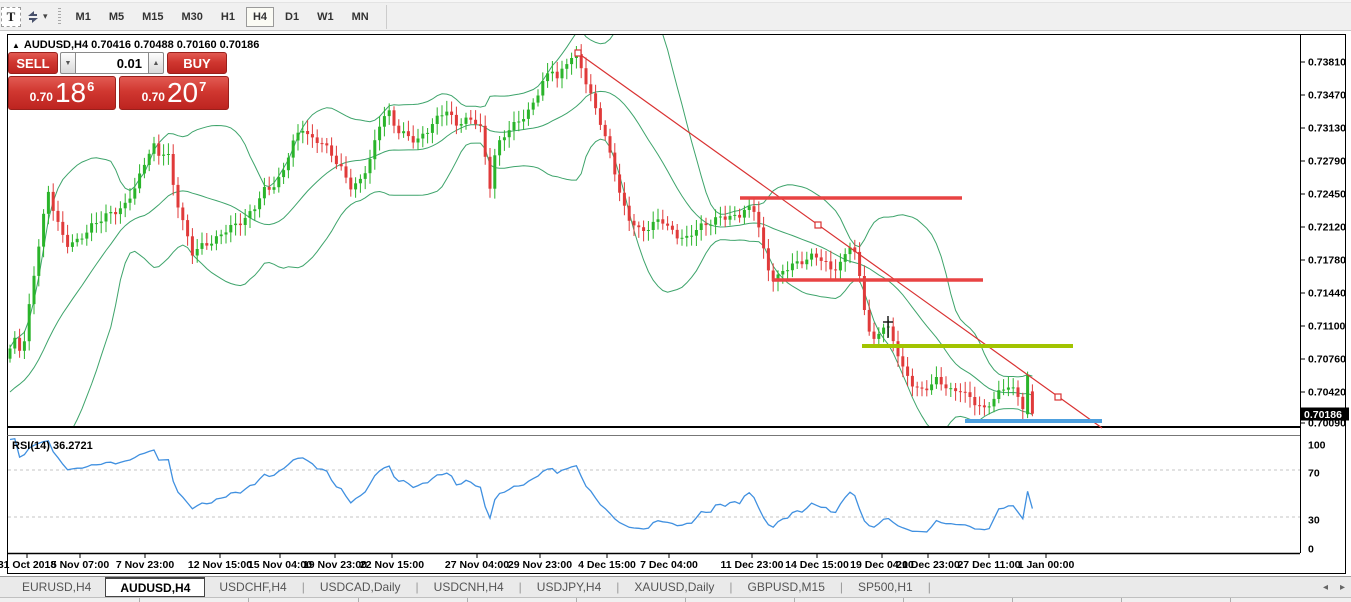 The image size is (1351, 602). What do you see at coordinates (1317, 446) in the screenshot?
I see `rsi-axis-label: 100` at bounding box center [1317, 446].